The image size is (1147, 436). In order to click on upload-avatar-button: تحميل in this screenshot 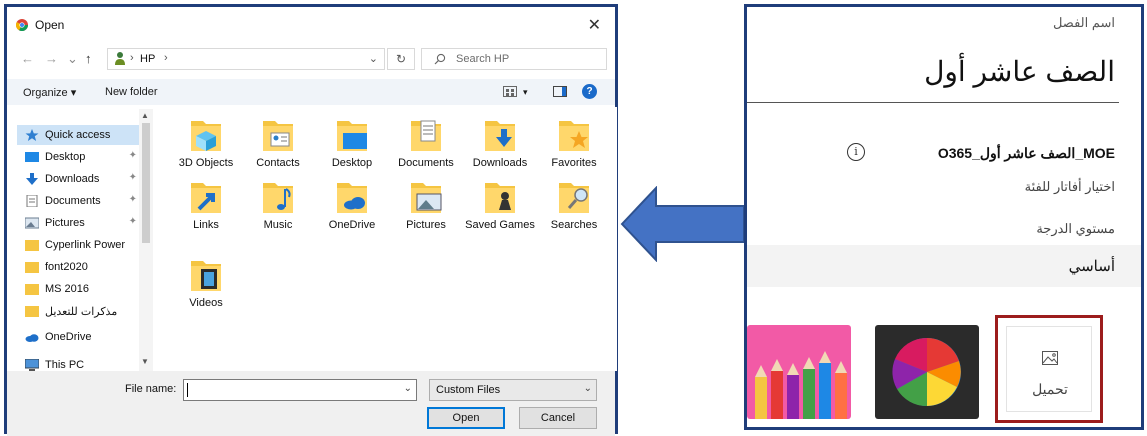, I will do `click(1049, 369)`.